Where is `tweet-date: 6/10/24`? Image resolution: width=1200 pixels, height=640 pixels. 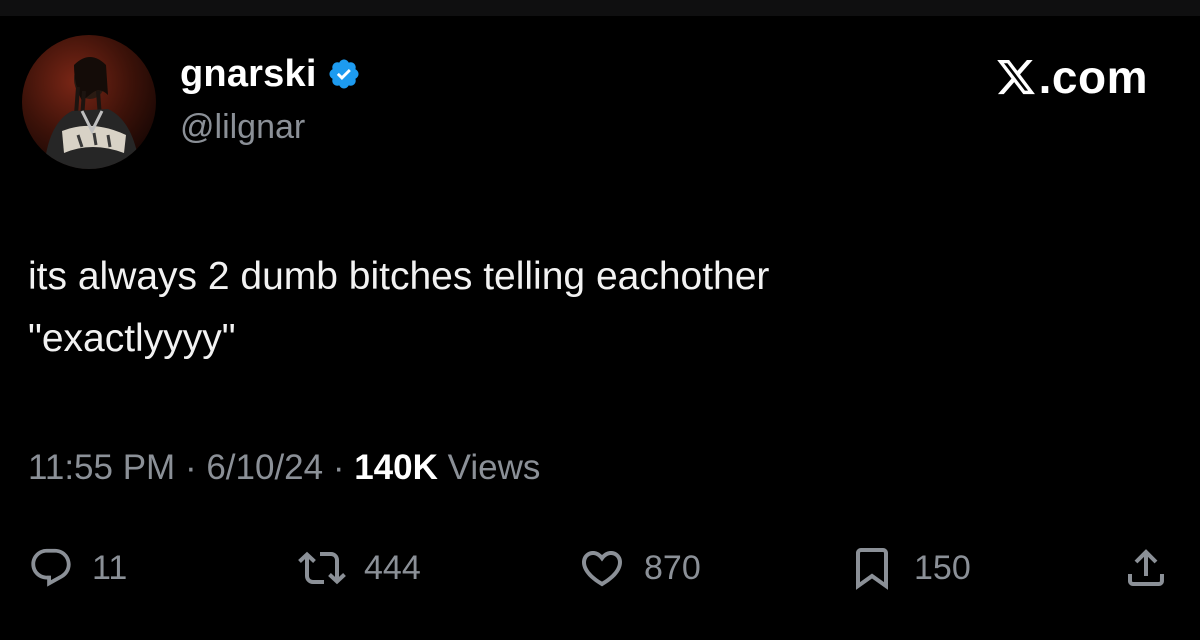
tweet-date: 6/10/24 is located at coordinates (264, 467).